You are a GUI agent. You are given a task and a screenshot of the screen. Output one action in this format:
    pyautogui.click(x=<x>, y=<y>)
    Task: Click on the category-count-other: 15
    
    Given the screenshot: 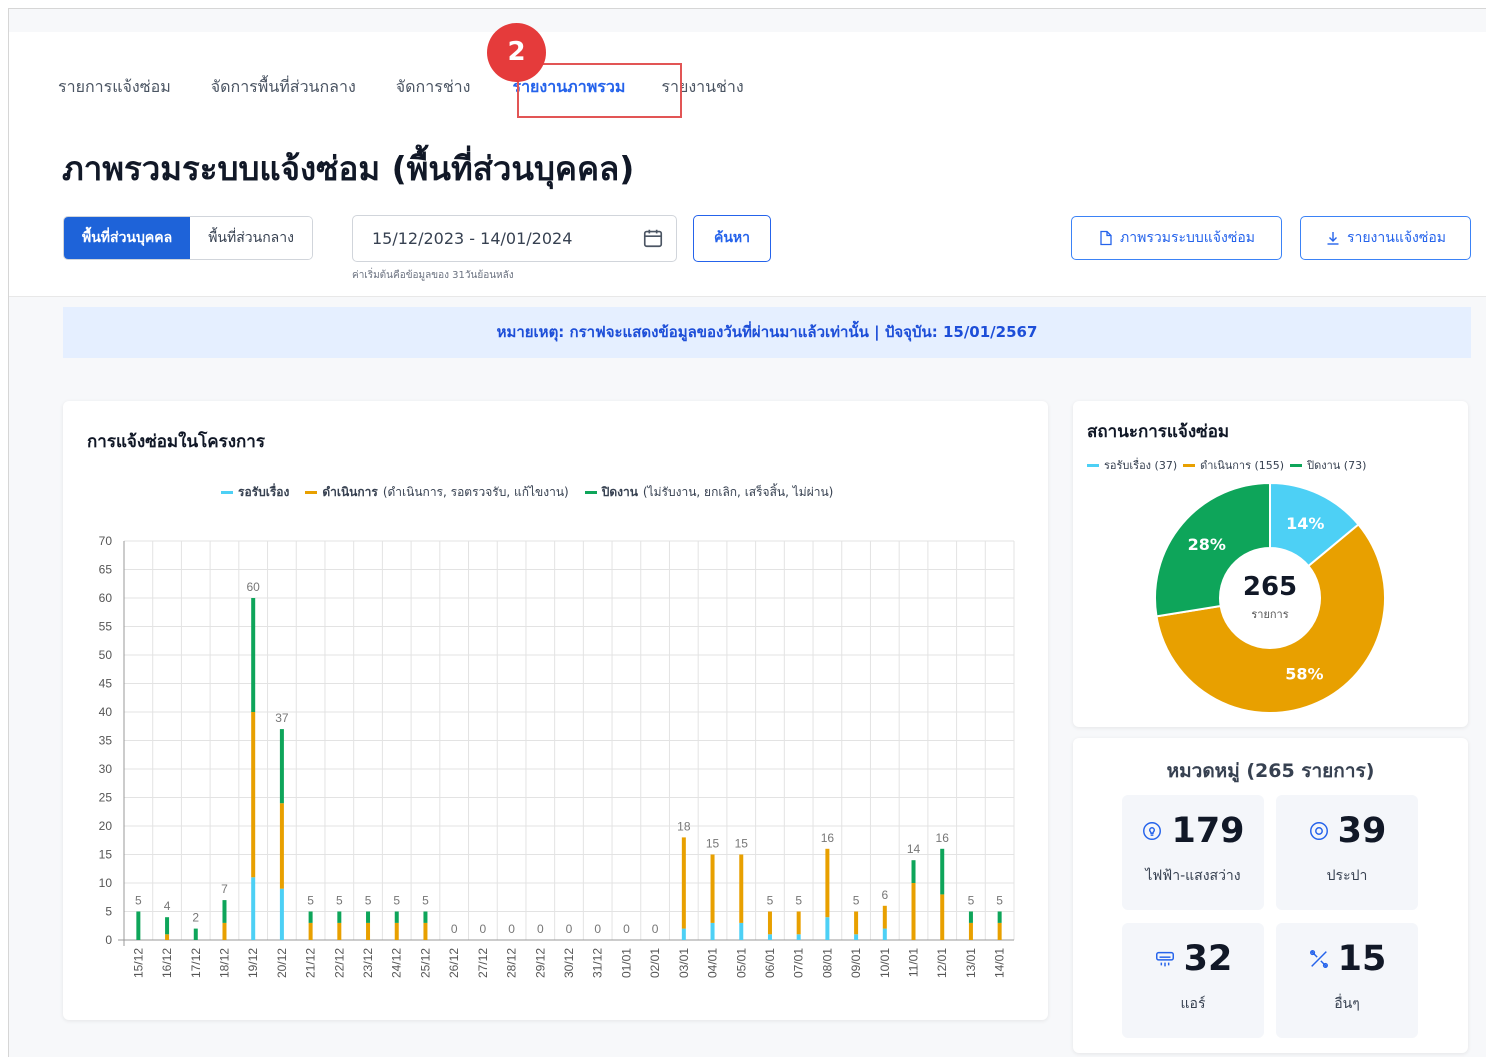 What is the action you would take?
    pyautogui.click(x=1362, y=959)
    